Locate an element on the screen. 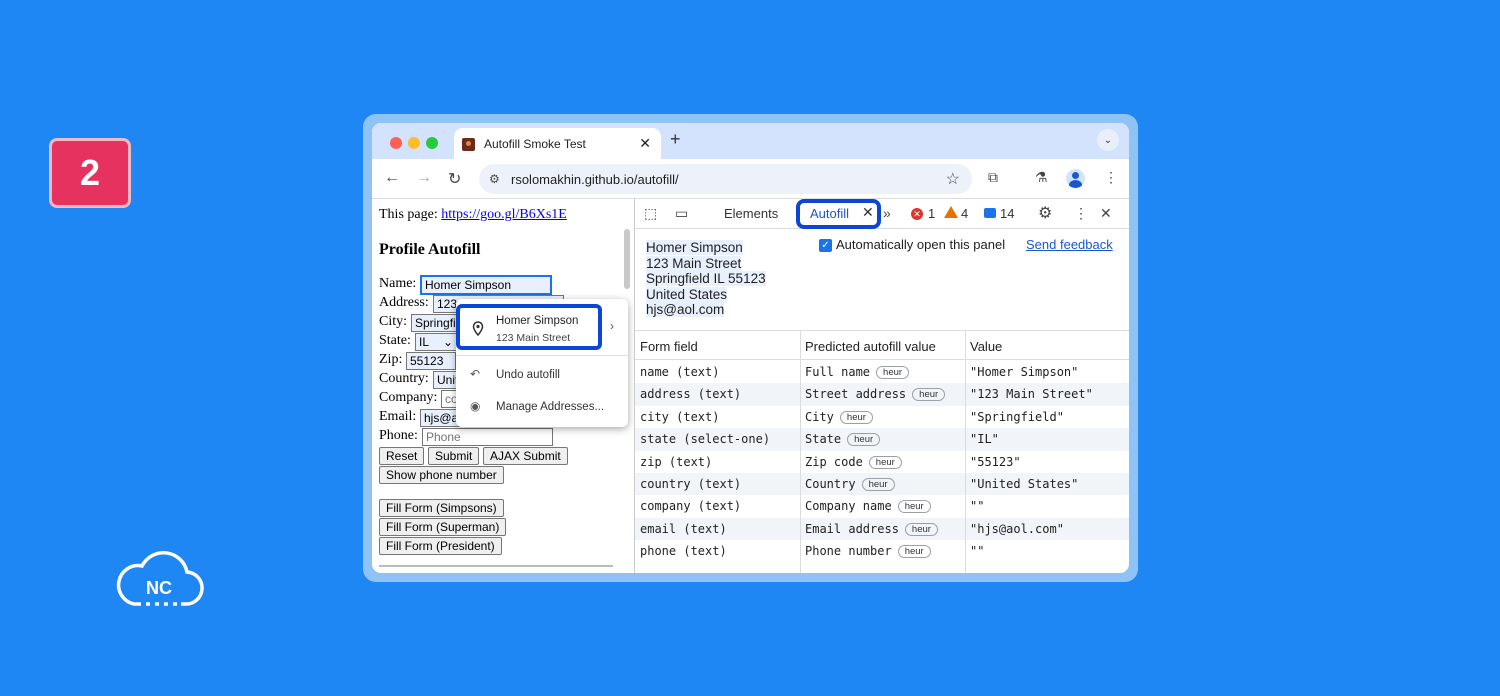 This screenshot has width=1500, height=696. chevron-right-icon: › is located at coordinates (612, 326).